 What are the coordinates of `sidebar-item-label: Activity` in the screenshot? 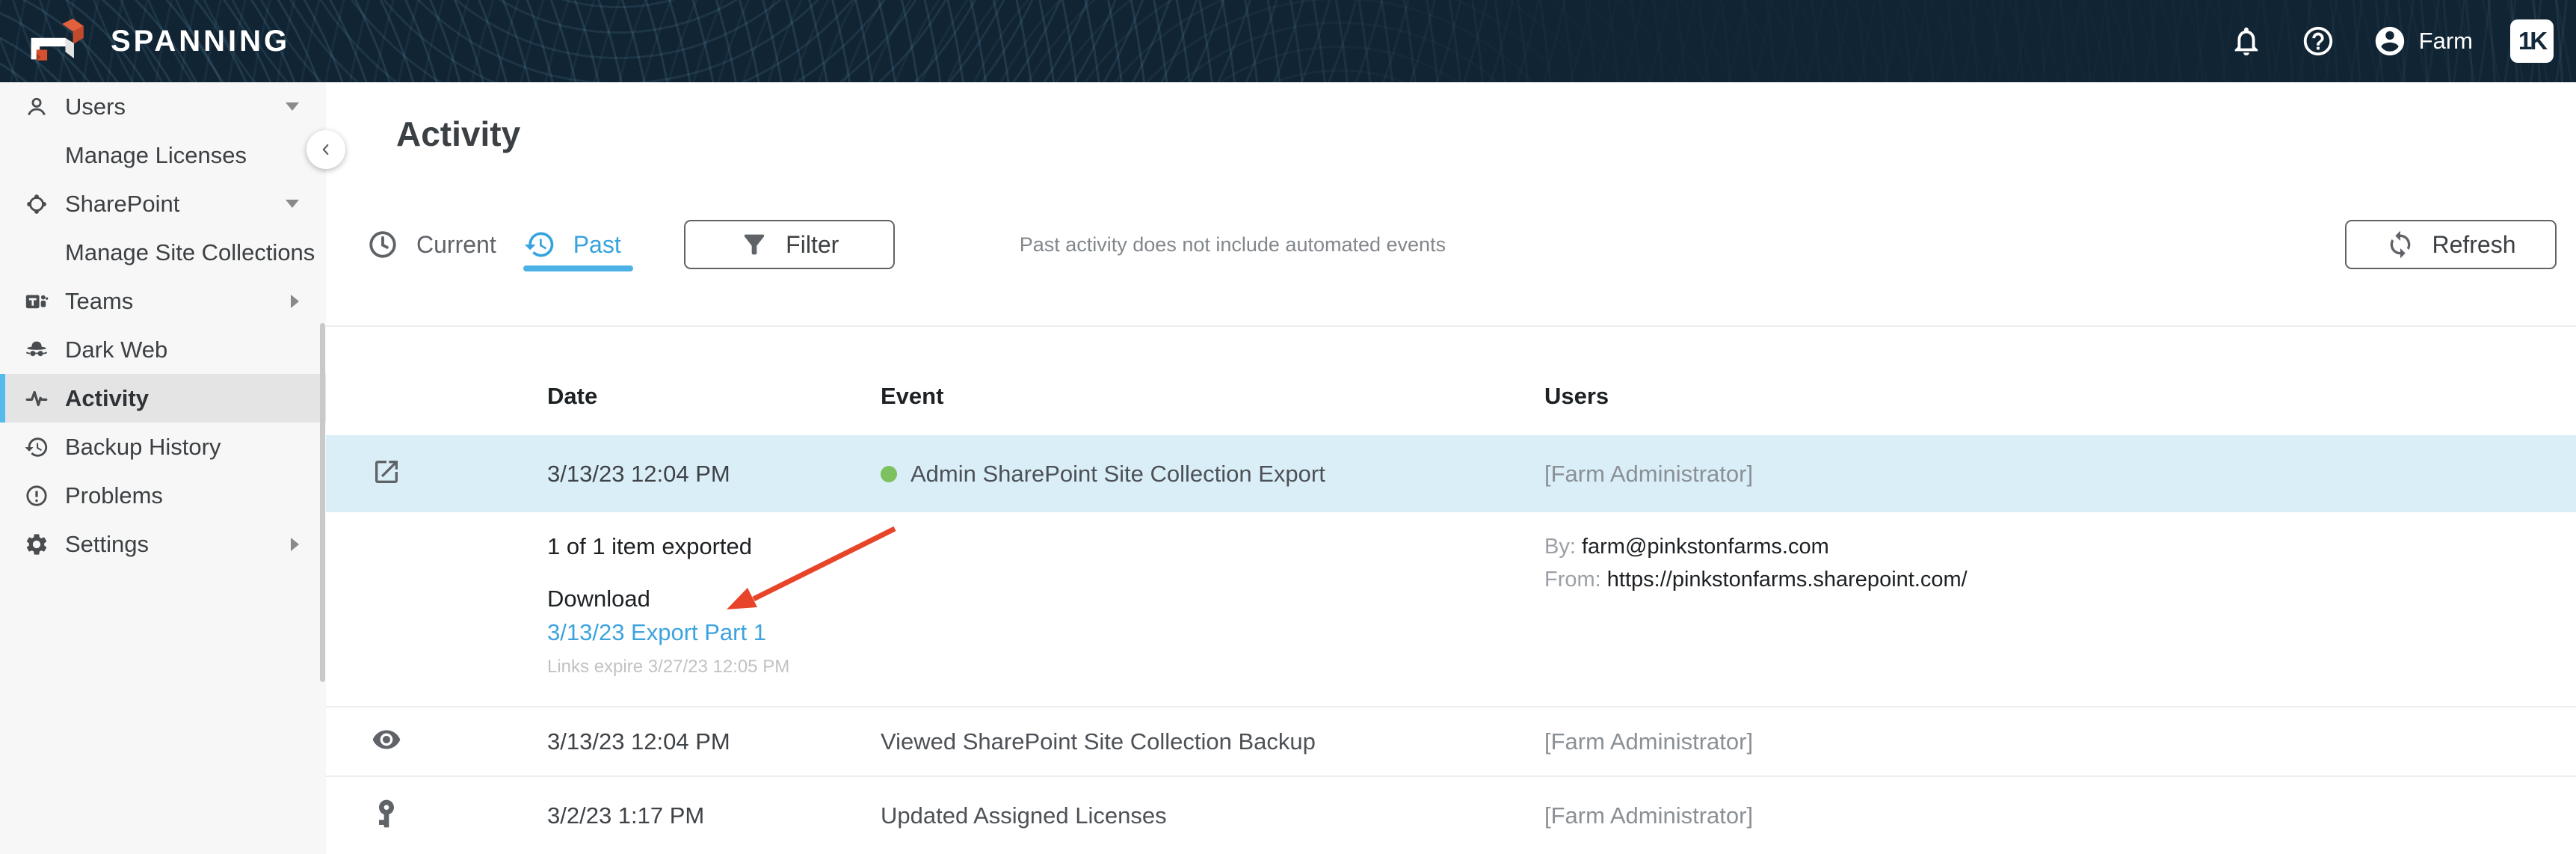 It's located at (107, 397).